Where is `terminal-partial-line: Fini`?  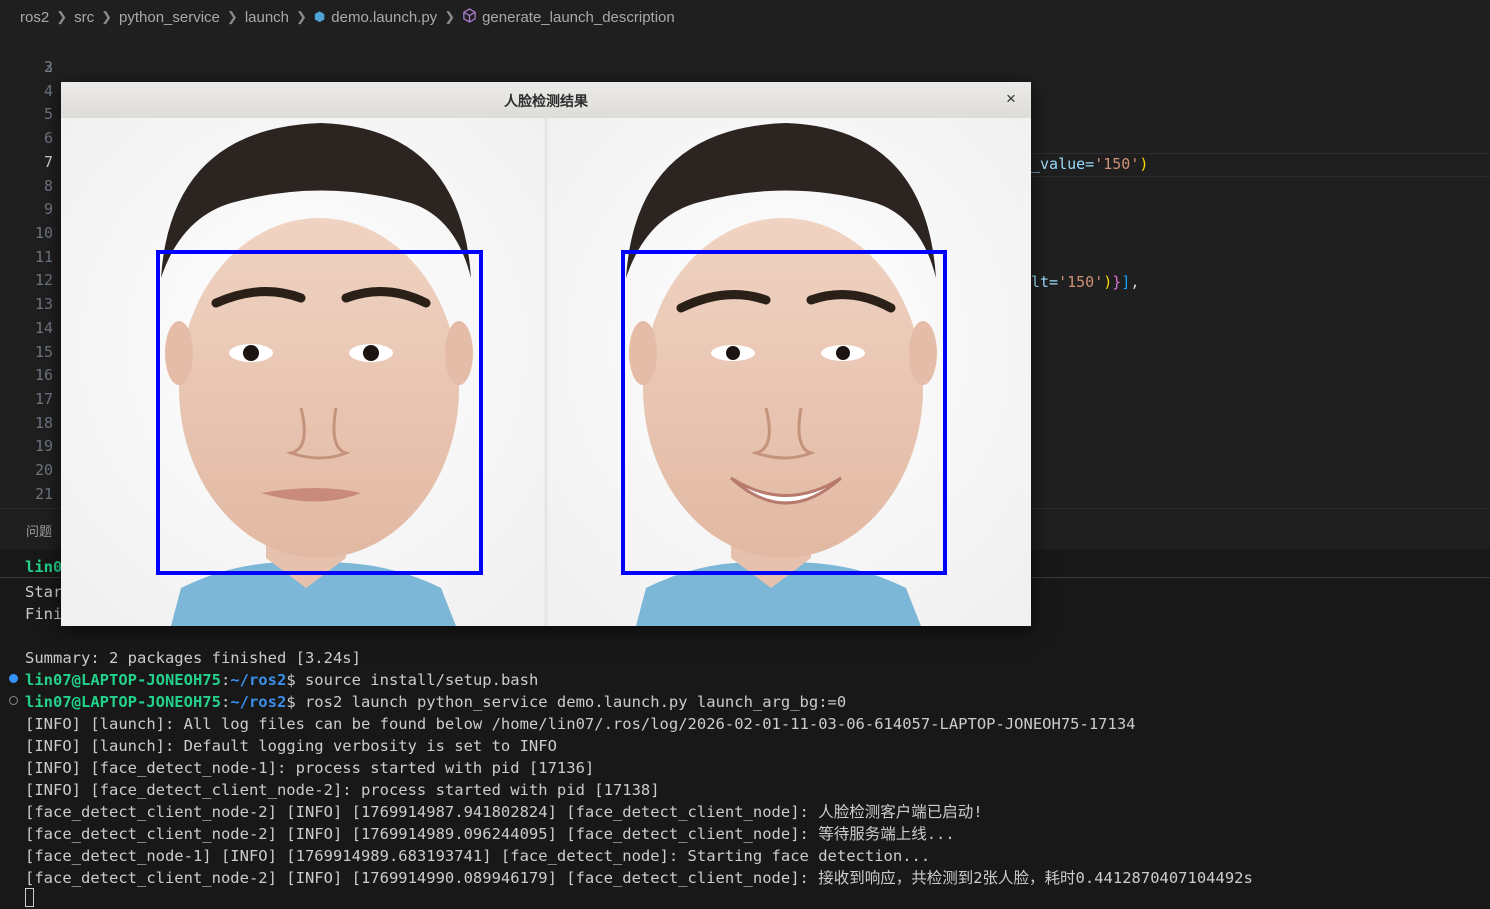 terminal-partial-line: Fini is located at coordinates (44, 614).